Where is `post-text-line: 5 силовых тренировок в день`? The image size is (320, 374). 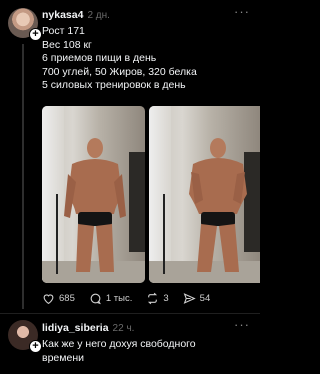
post-text-line: 5 силовых тренировок в день is located at coordinates (114, 85).